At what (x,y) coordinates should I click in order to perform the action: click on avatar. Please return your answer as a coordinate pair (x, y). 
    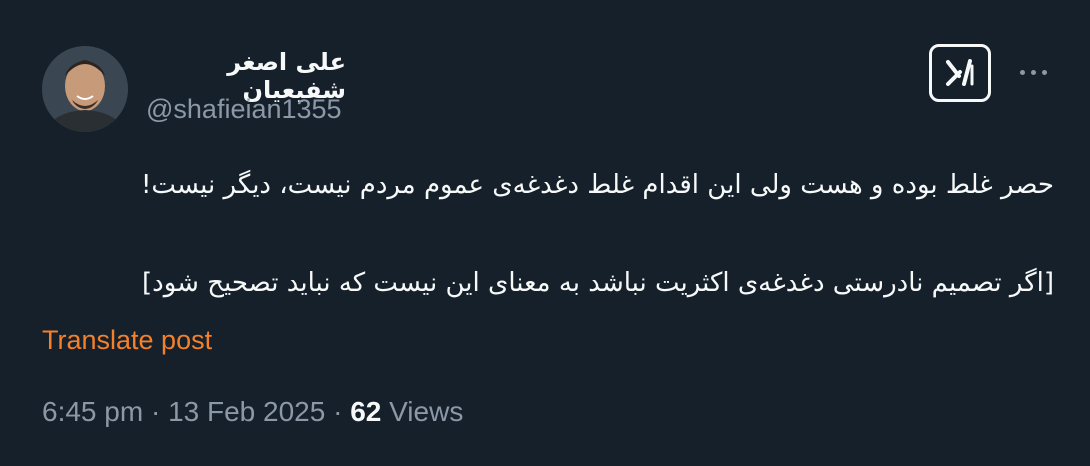
    Looking at the image, I should click on (85, 89).